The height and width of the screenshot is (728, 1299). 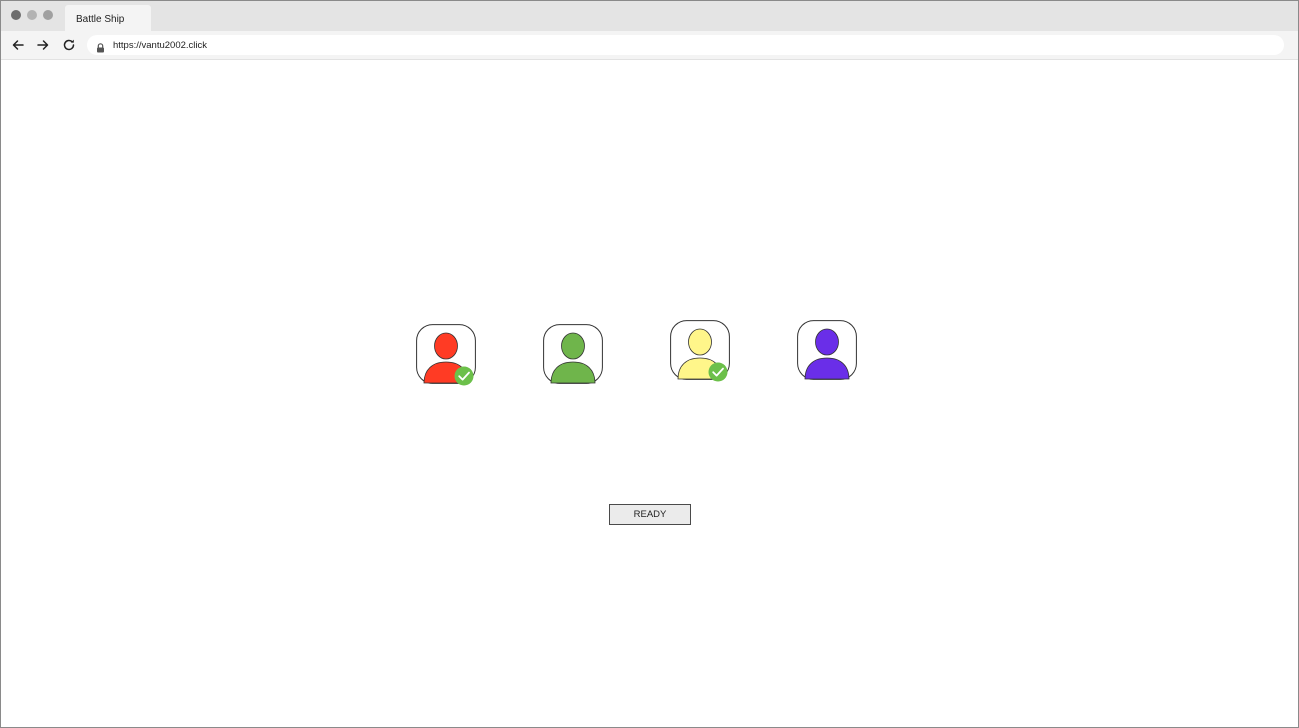 I want to click on window-close-dot, so click(x=16, y=15).